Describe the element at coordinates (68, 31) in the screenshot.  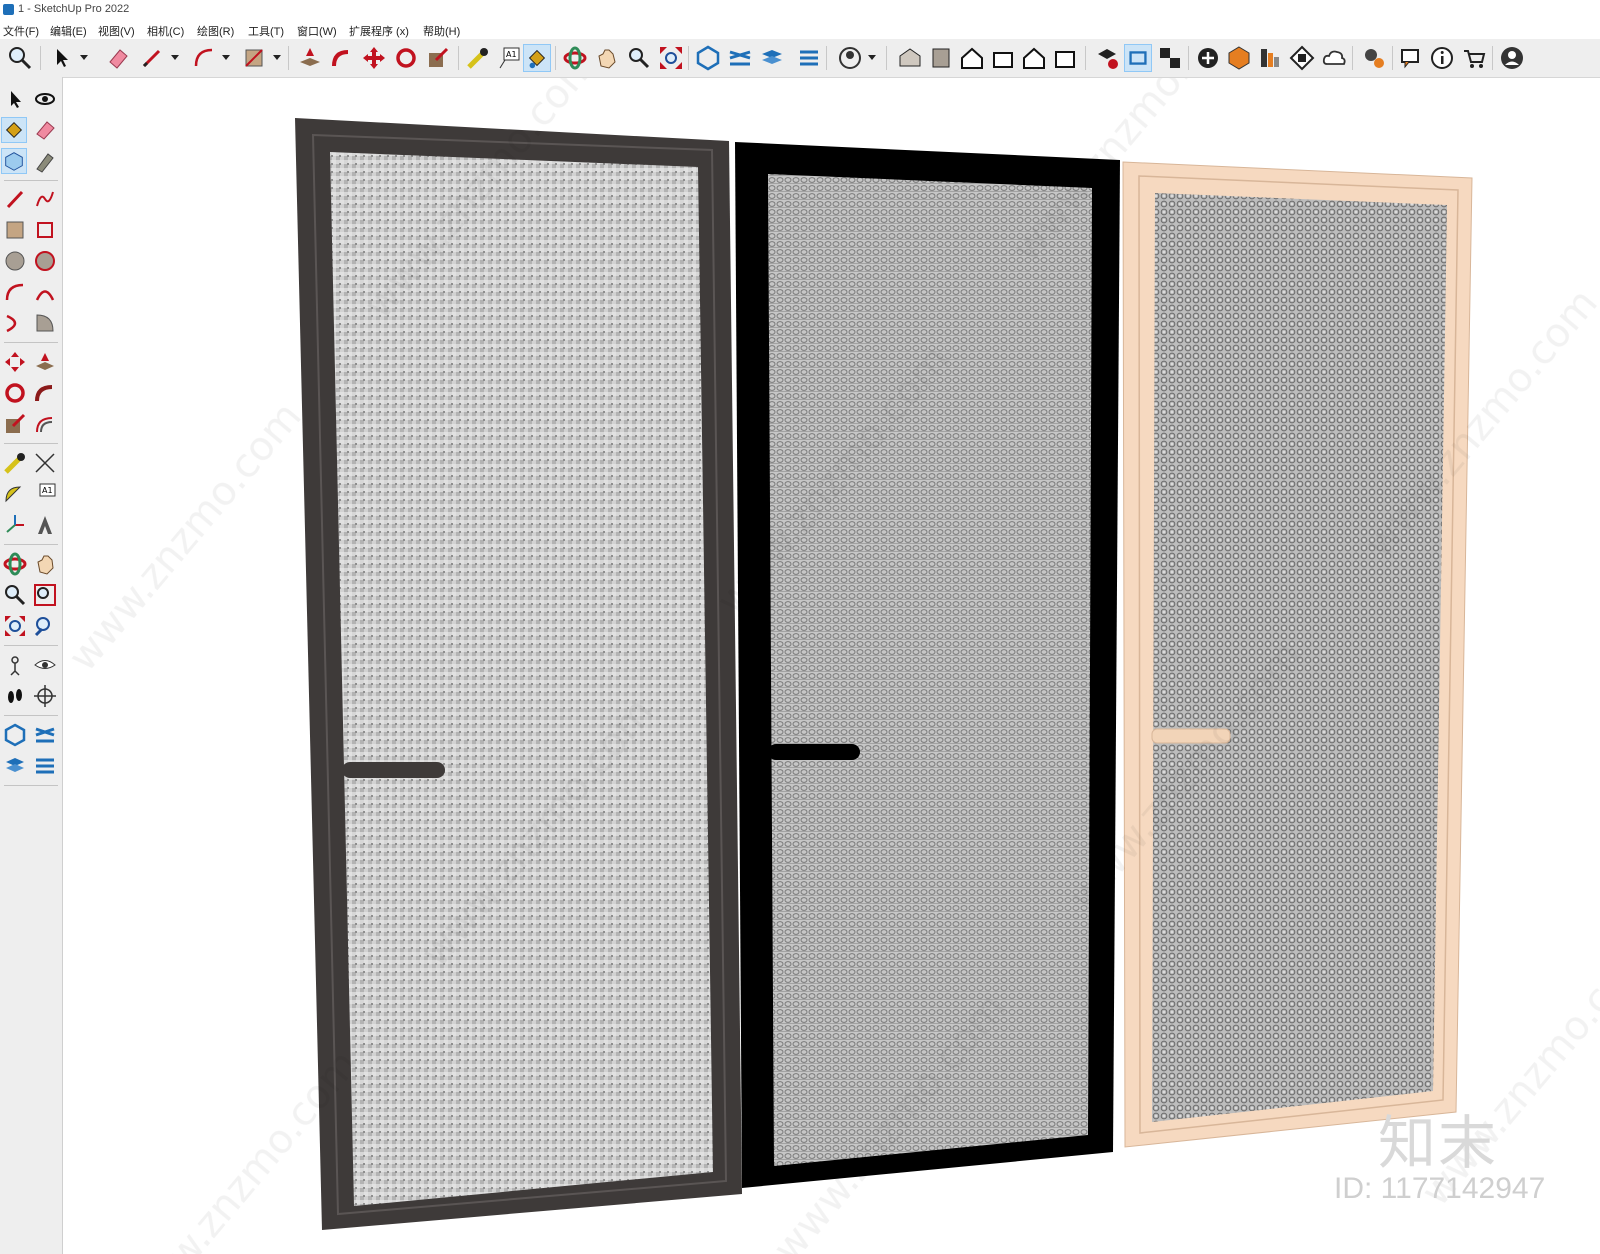
I see `menu-edit: 编辑(E)` at that location.